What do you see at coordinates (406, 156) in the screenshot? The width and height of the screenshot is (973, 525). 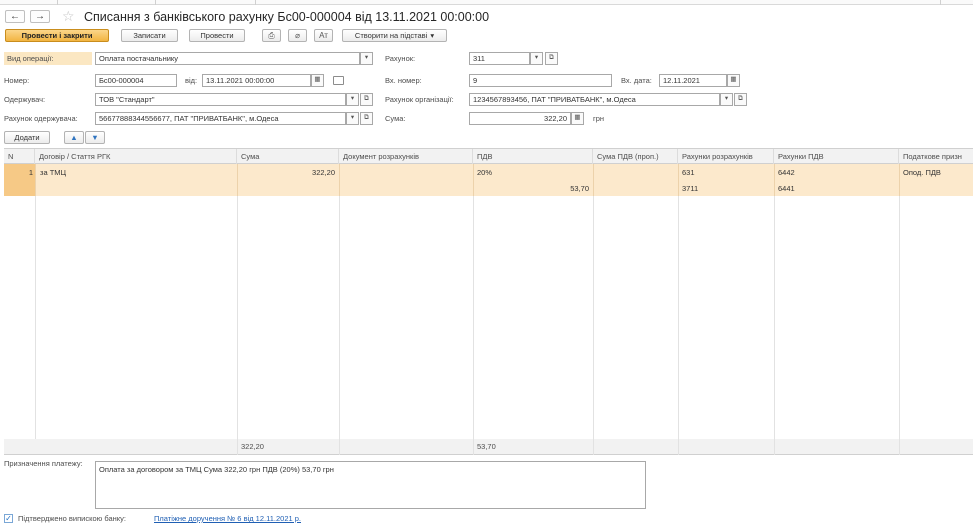 I see `column-header-settlement-doc: Документ розрахунків` at bounding box center [406, 156].